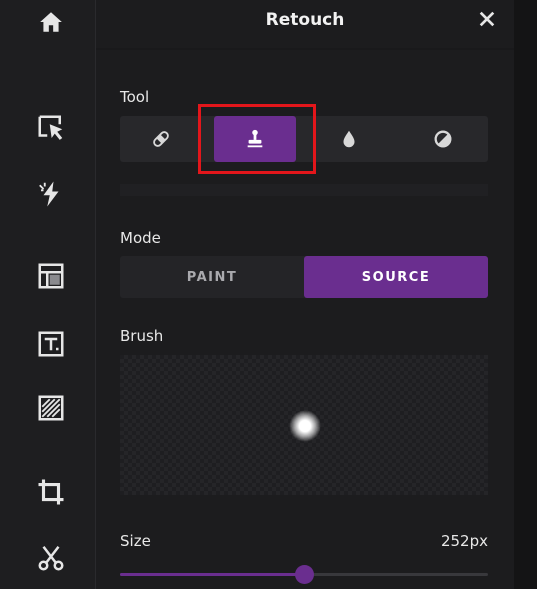  I want to click on tool-dodge-button, so click(443, 139).